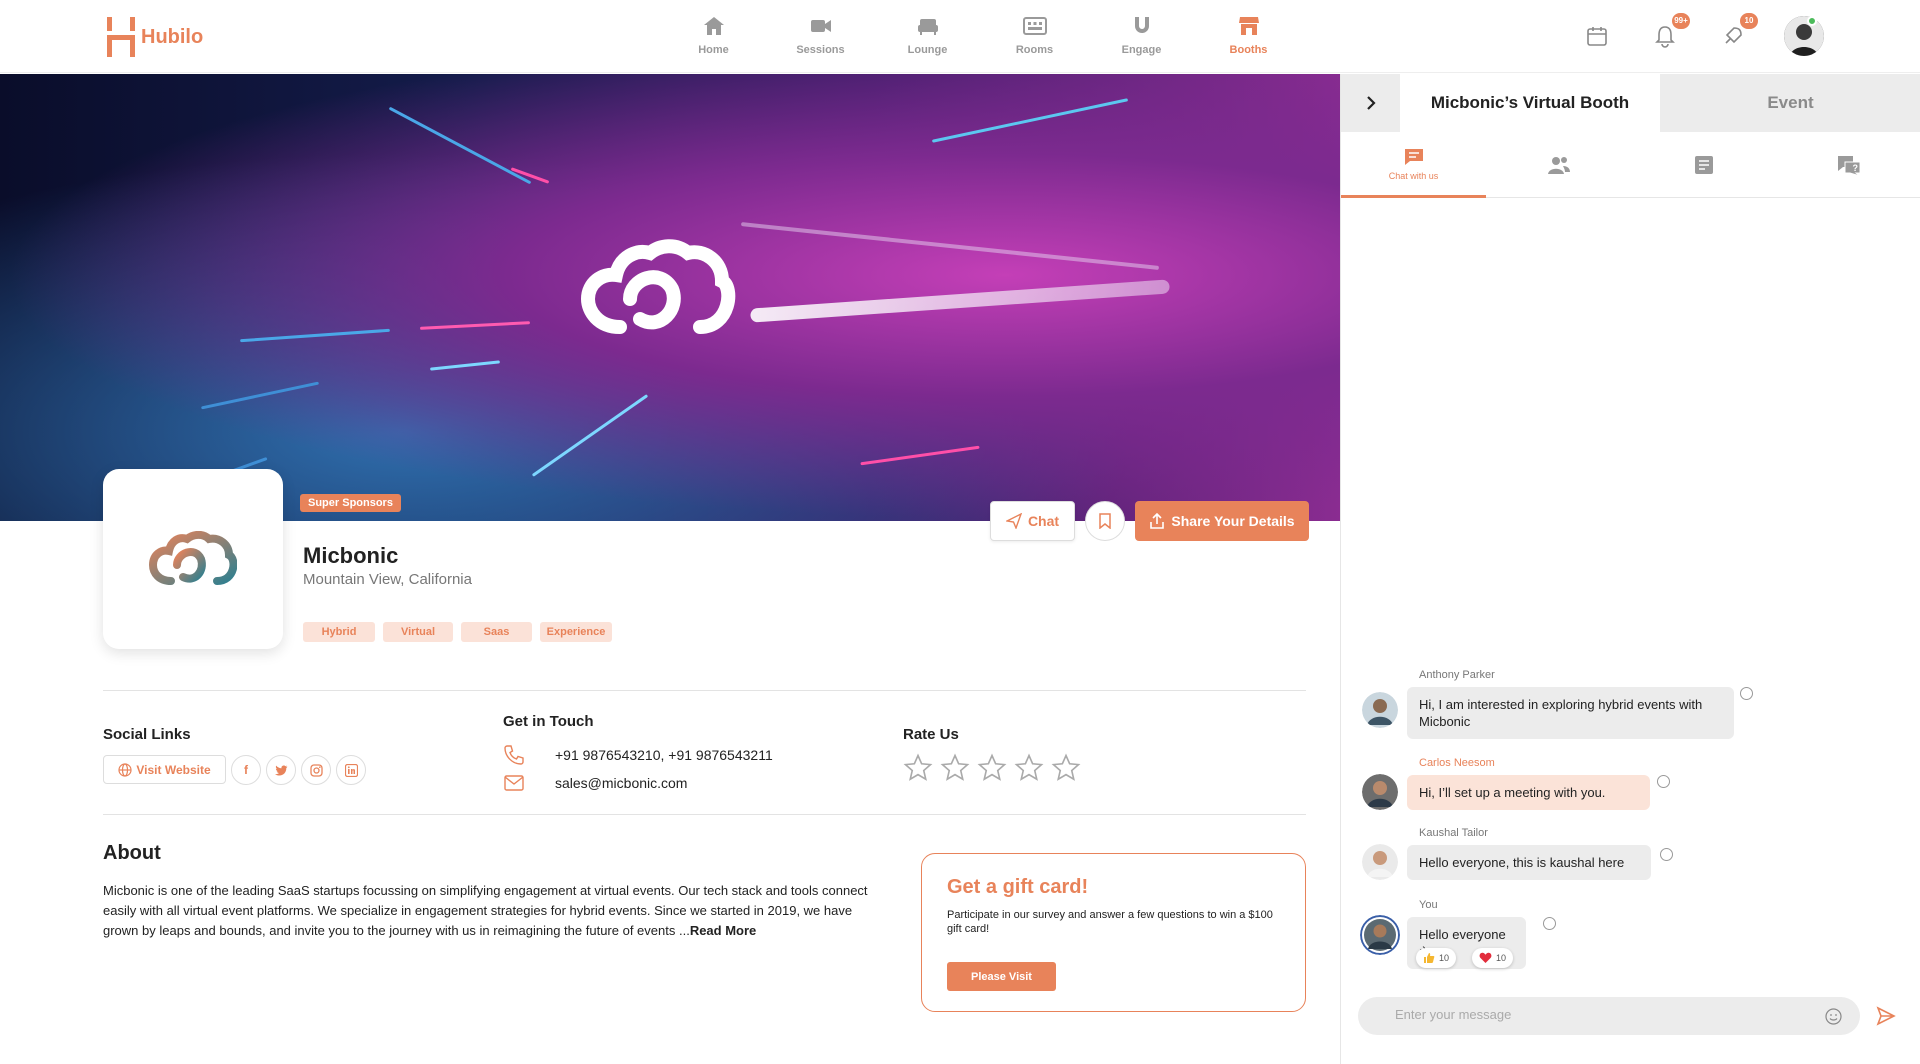 The width and height of the screenshot is (1920, 1064). I want to click on subtab-resources, so click(1703, 165).